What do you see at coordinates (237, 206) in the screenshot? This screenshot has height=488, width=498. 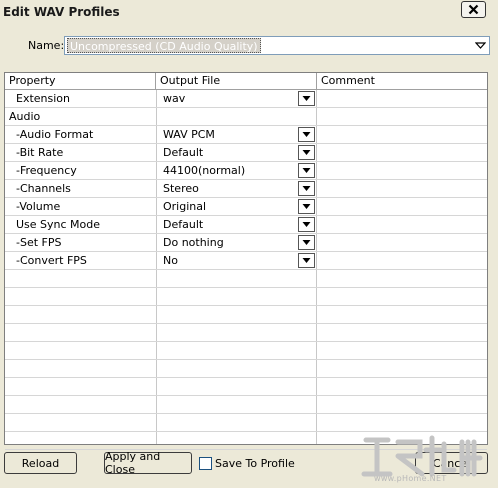 I see `value-cell: Original` at bounding box center [237, 206].